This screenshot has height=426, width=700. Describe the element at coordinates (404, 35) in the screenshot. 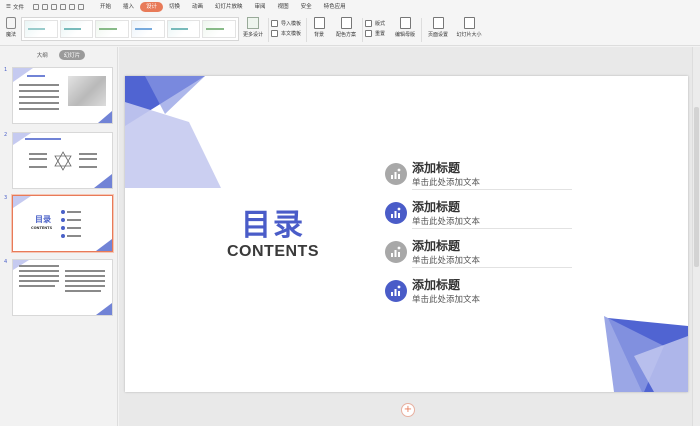

I see `edit-master-label: 编辑母版` at that location.